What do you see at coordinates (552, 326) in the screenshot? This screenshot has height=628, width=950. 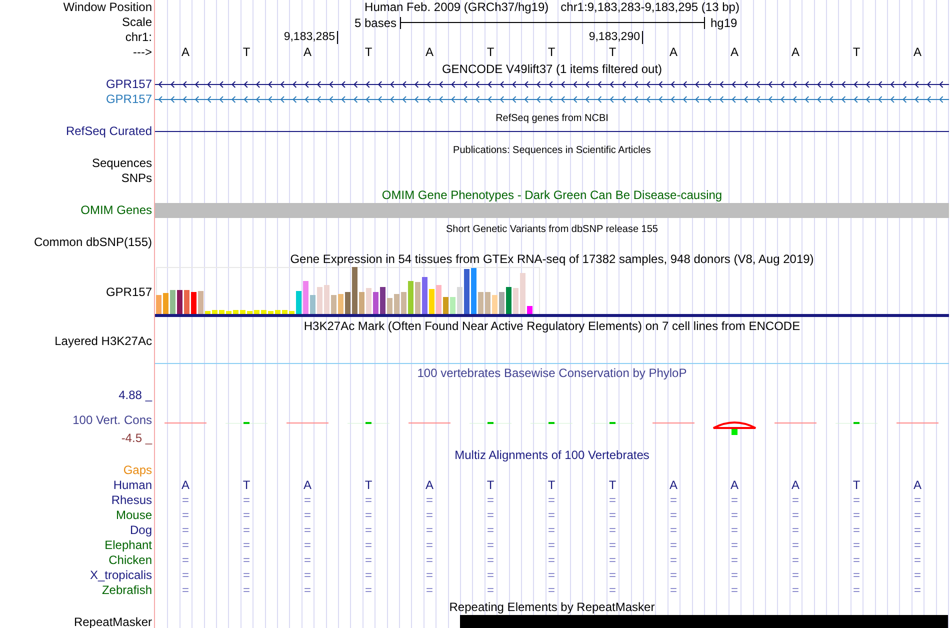 I see `track-title: H3K27Ac Mark (Often Found Near Active Regulatory Elements) on 7 cell lines from ENCODE` at bounding box center [552, 326].